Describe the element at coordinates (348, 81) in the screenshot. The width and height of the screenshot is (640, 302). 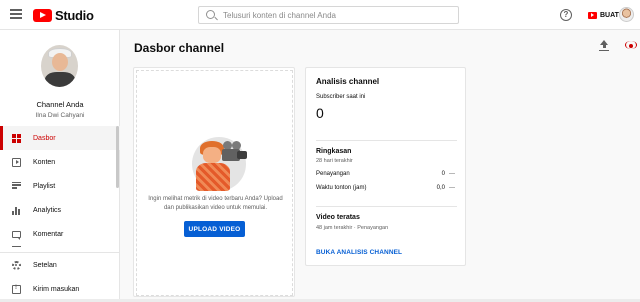
I see `card-title: Analisis channel` at that location.